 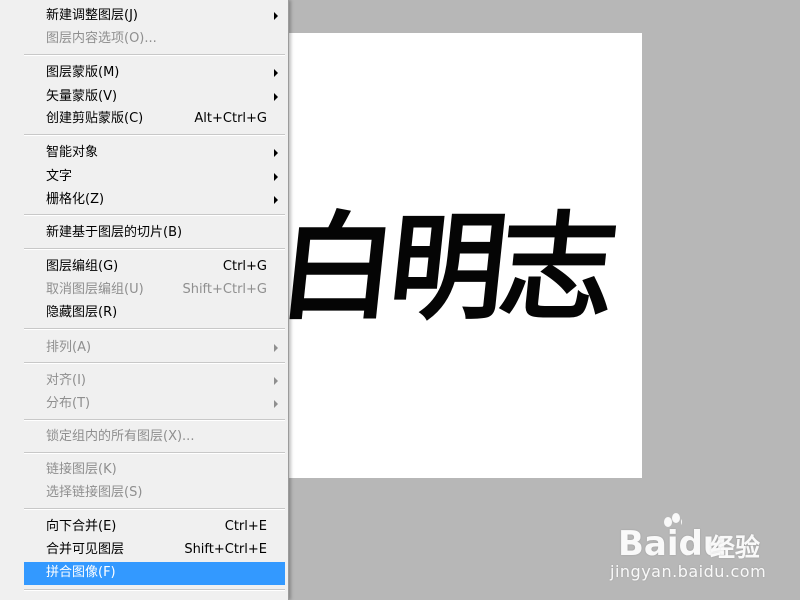 What do you see at coordinates (688, 571) in the screenshot?
I see `watermark-url: jingyan.baidu.com` at bounding box center [688, 571].